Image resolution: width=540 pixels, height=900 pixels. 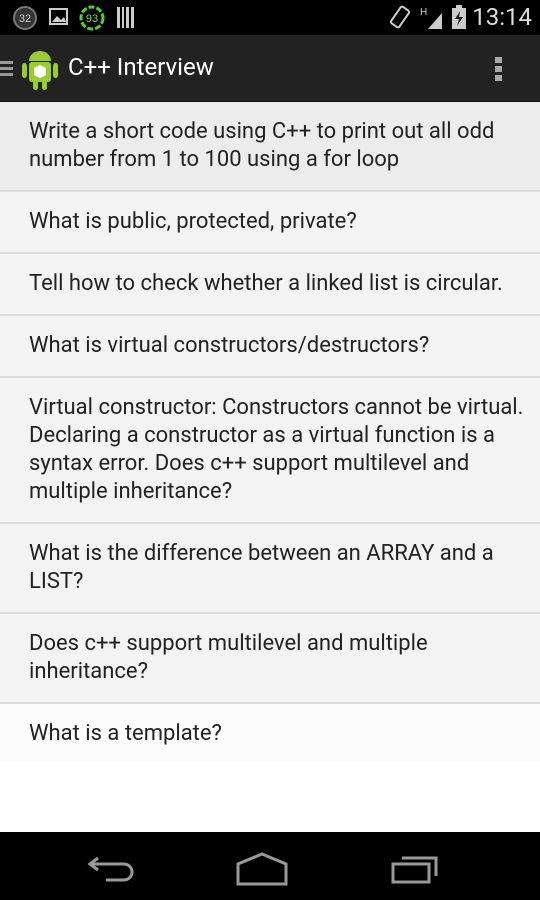 I want to click on image-icon, so click(x=58, y=16).